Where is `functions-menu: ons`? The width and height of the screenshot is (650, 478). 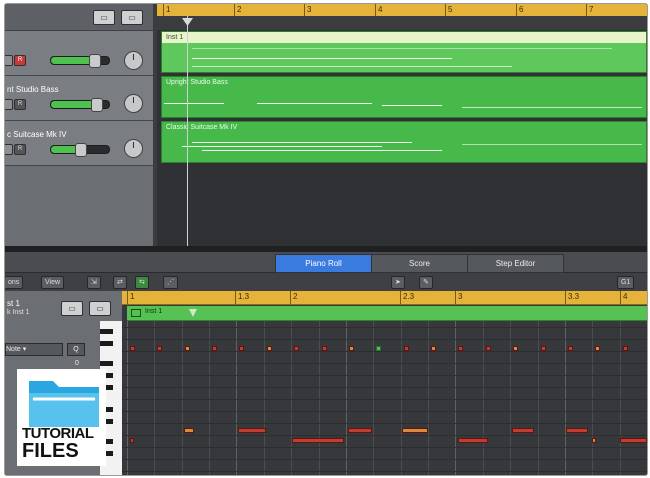 functions-menu: ons is located at coordinates (14, 282).